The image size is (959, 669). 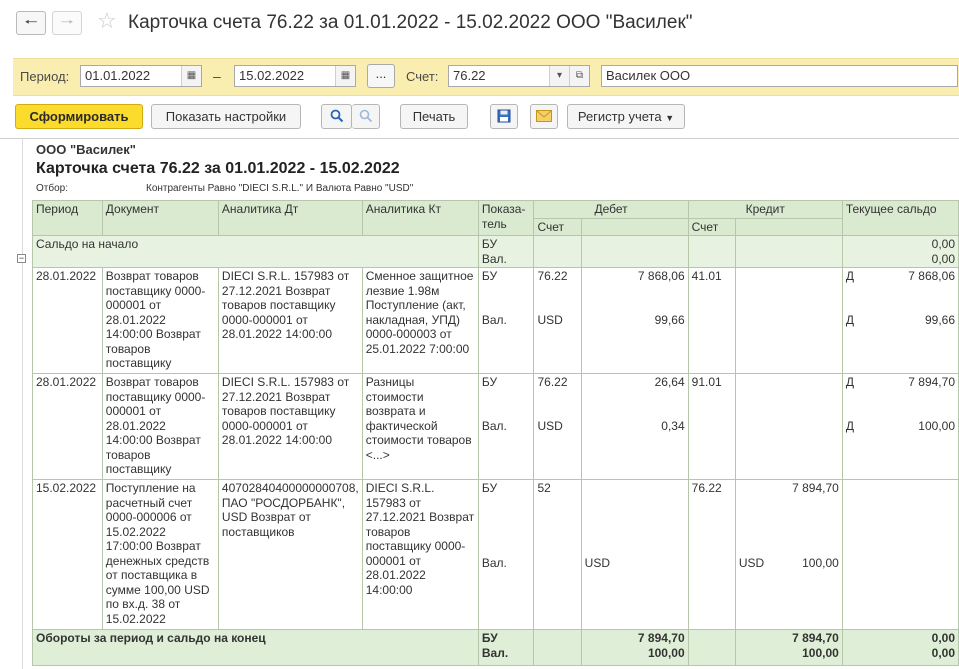 I want to click on date-to-field: 15.02.2022 ▦, so click(x=295, y=76).